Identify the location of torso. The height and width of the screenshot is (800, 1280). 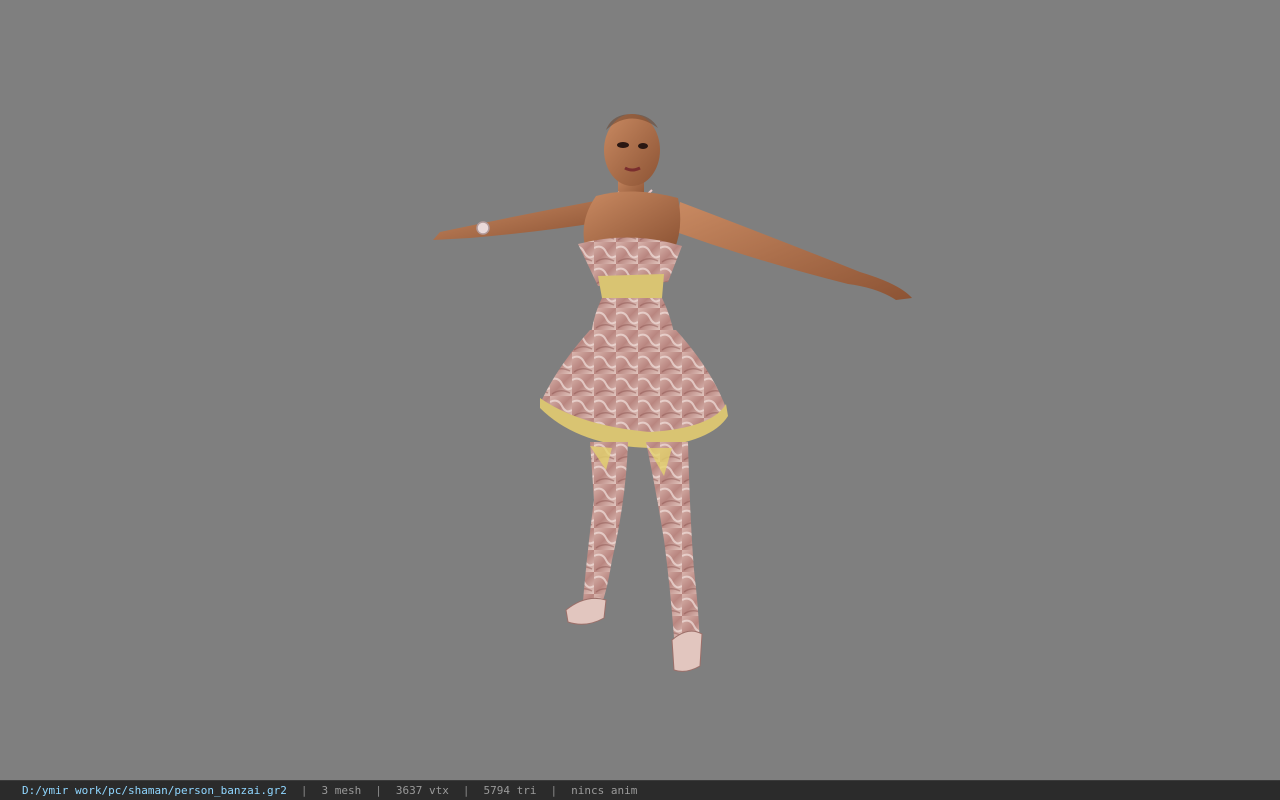
(630, 267).